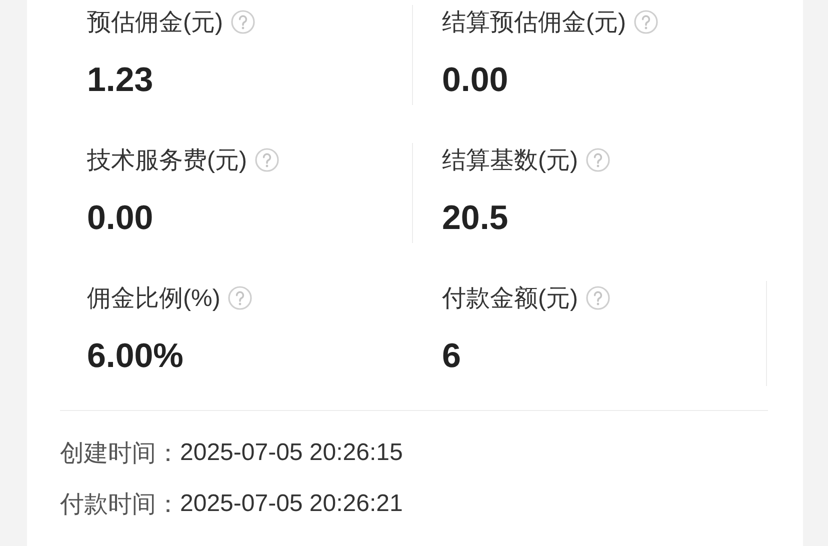 This screenshot has height=546, width=828. What do you see at coordinates (120, 454) in the screenshot?
I see `time-label: 创建时间：` at bounding box center [120, 454].